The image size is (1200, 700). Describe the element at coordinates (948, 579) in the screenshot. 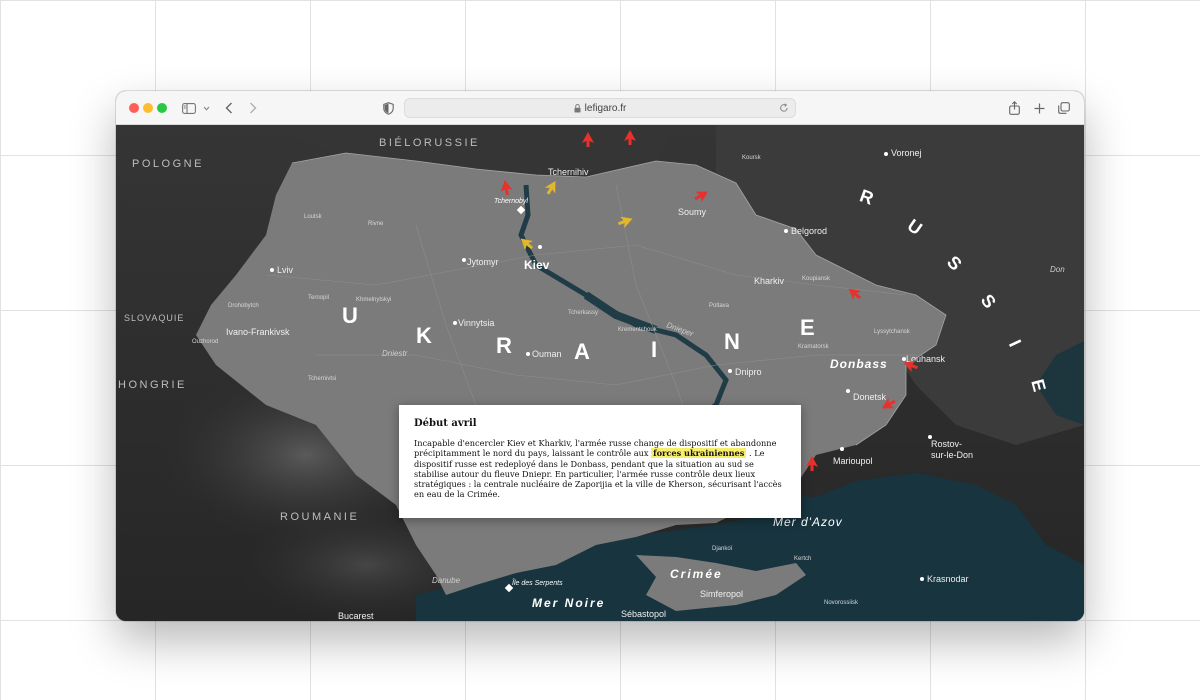

I see `city-label: Krasnodar` at that location.